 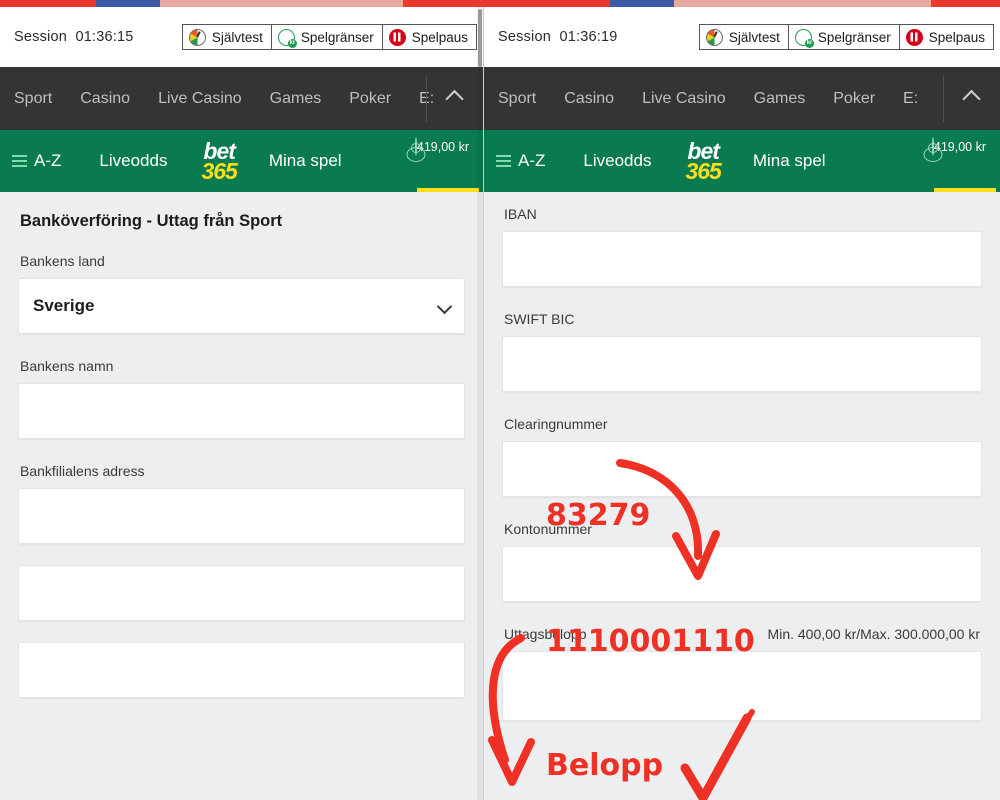 I want to click on bankens-land-value: Sverige, so click(x=64, y=305).